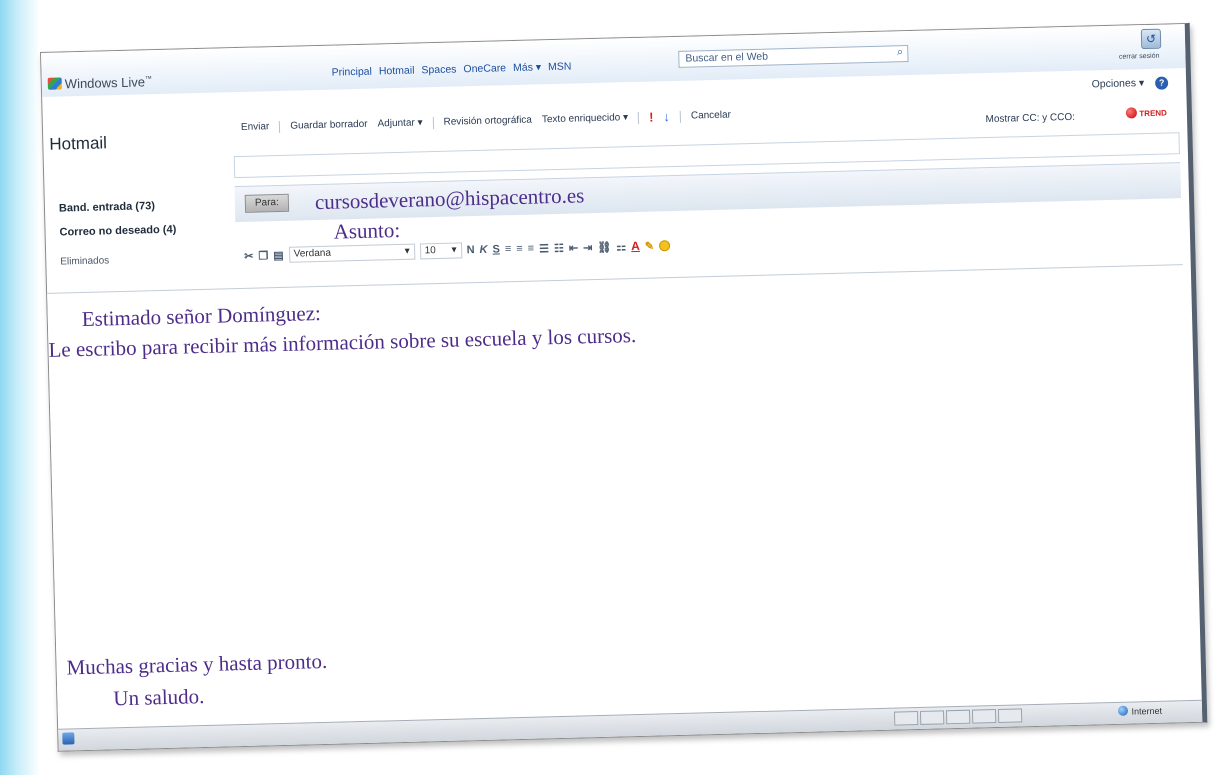 Image resolution: width=1218 pixels, height=775 pixels. I want to click on highlight-icon: ✎, so click(650, 245).